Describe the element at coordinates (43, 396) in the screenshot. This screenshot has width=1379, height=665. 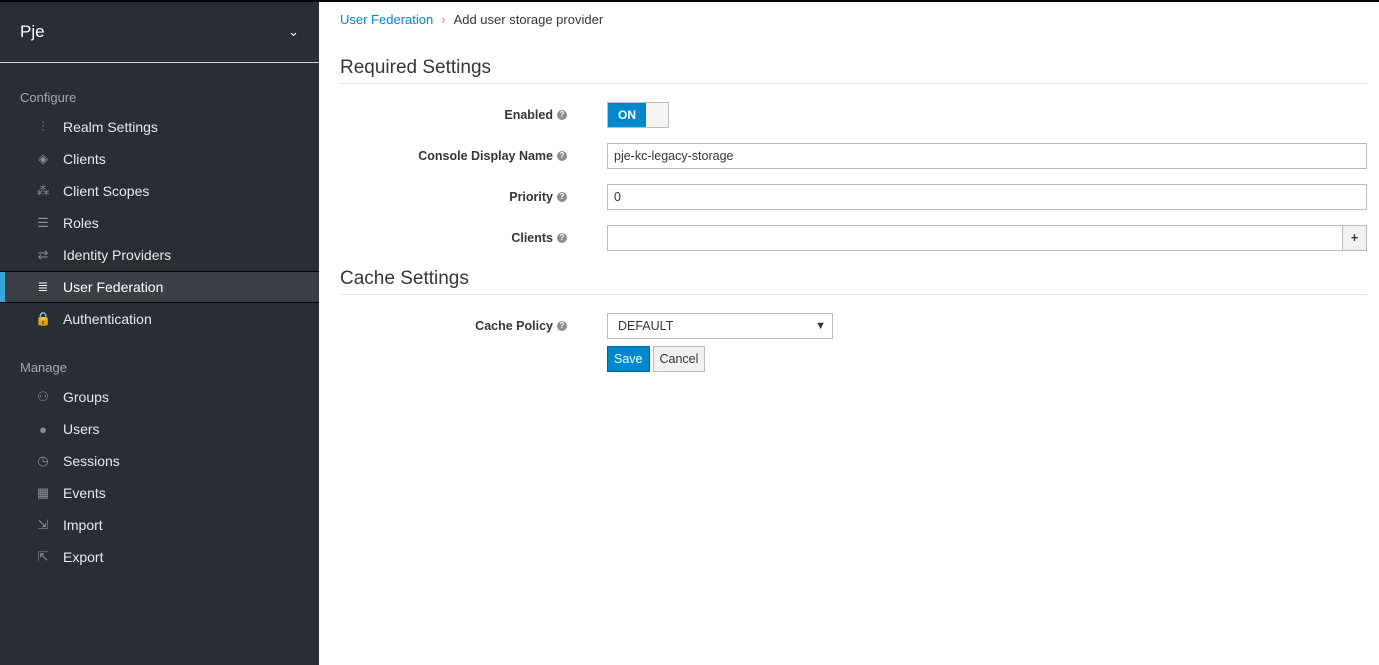
I see `users-icon: ⚇` at that location.